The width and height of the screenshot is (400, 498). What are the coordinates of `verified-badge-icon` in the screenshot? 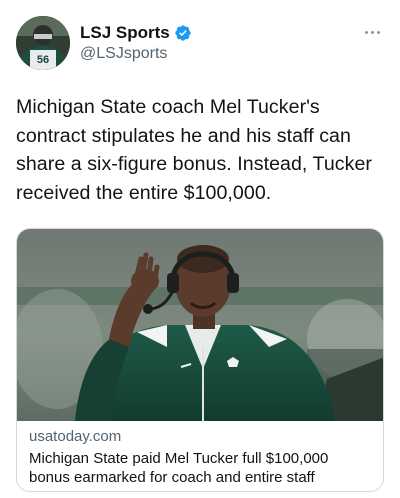 It's located at (183, 33).